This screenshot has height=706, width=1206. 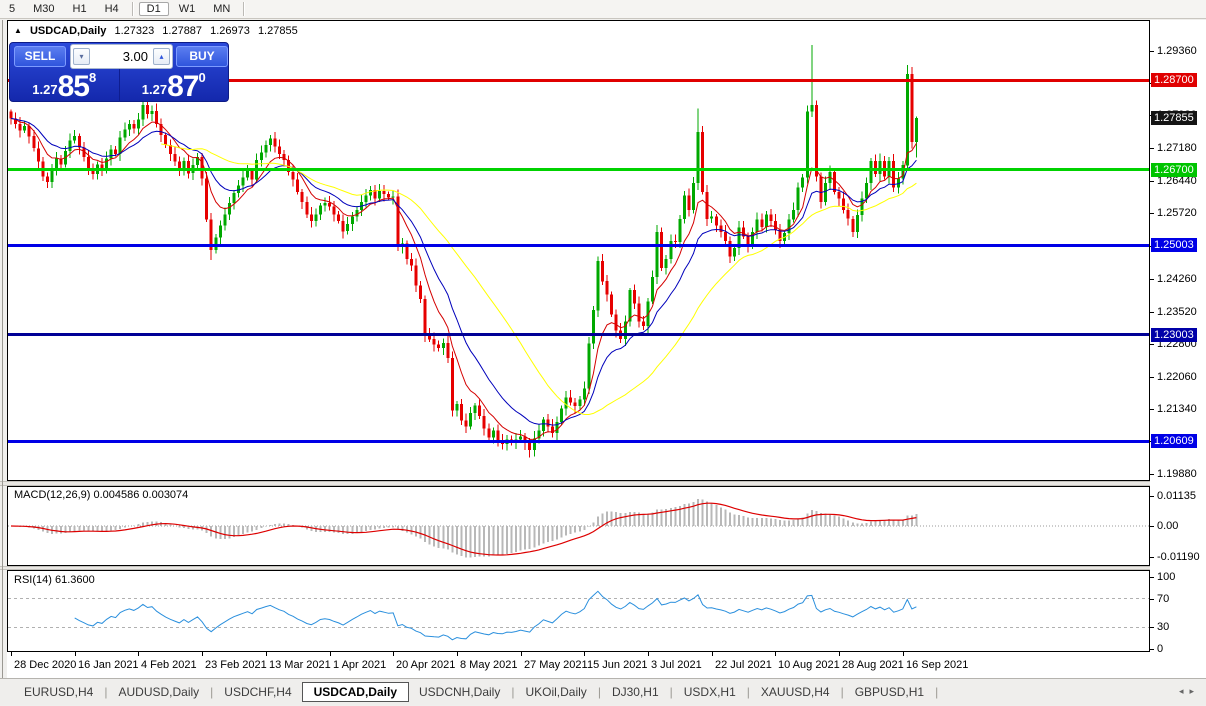 I want to click on date-tick-label: 16 Jan 2021, so click(x=108, y=665).